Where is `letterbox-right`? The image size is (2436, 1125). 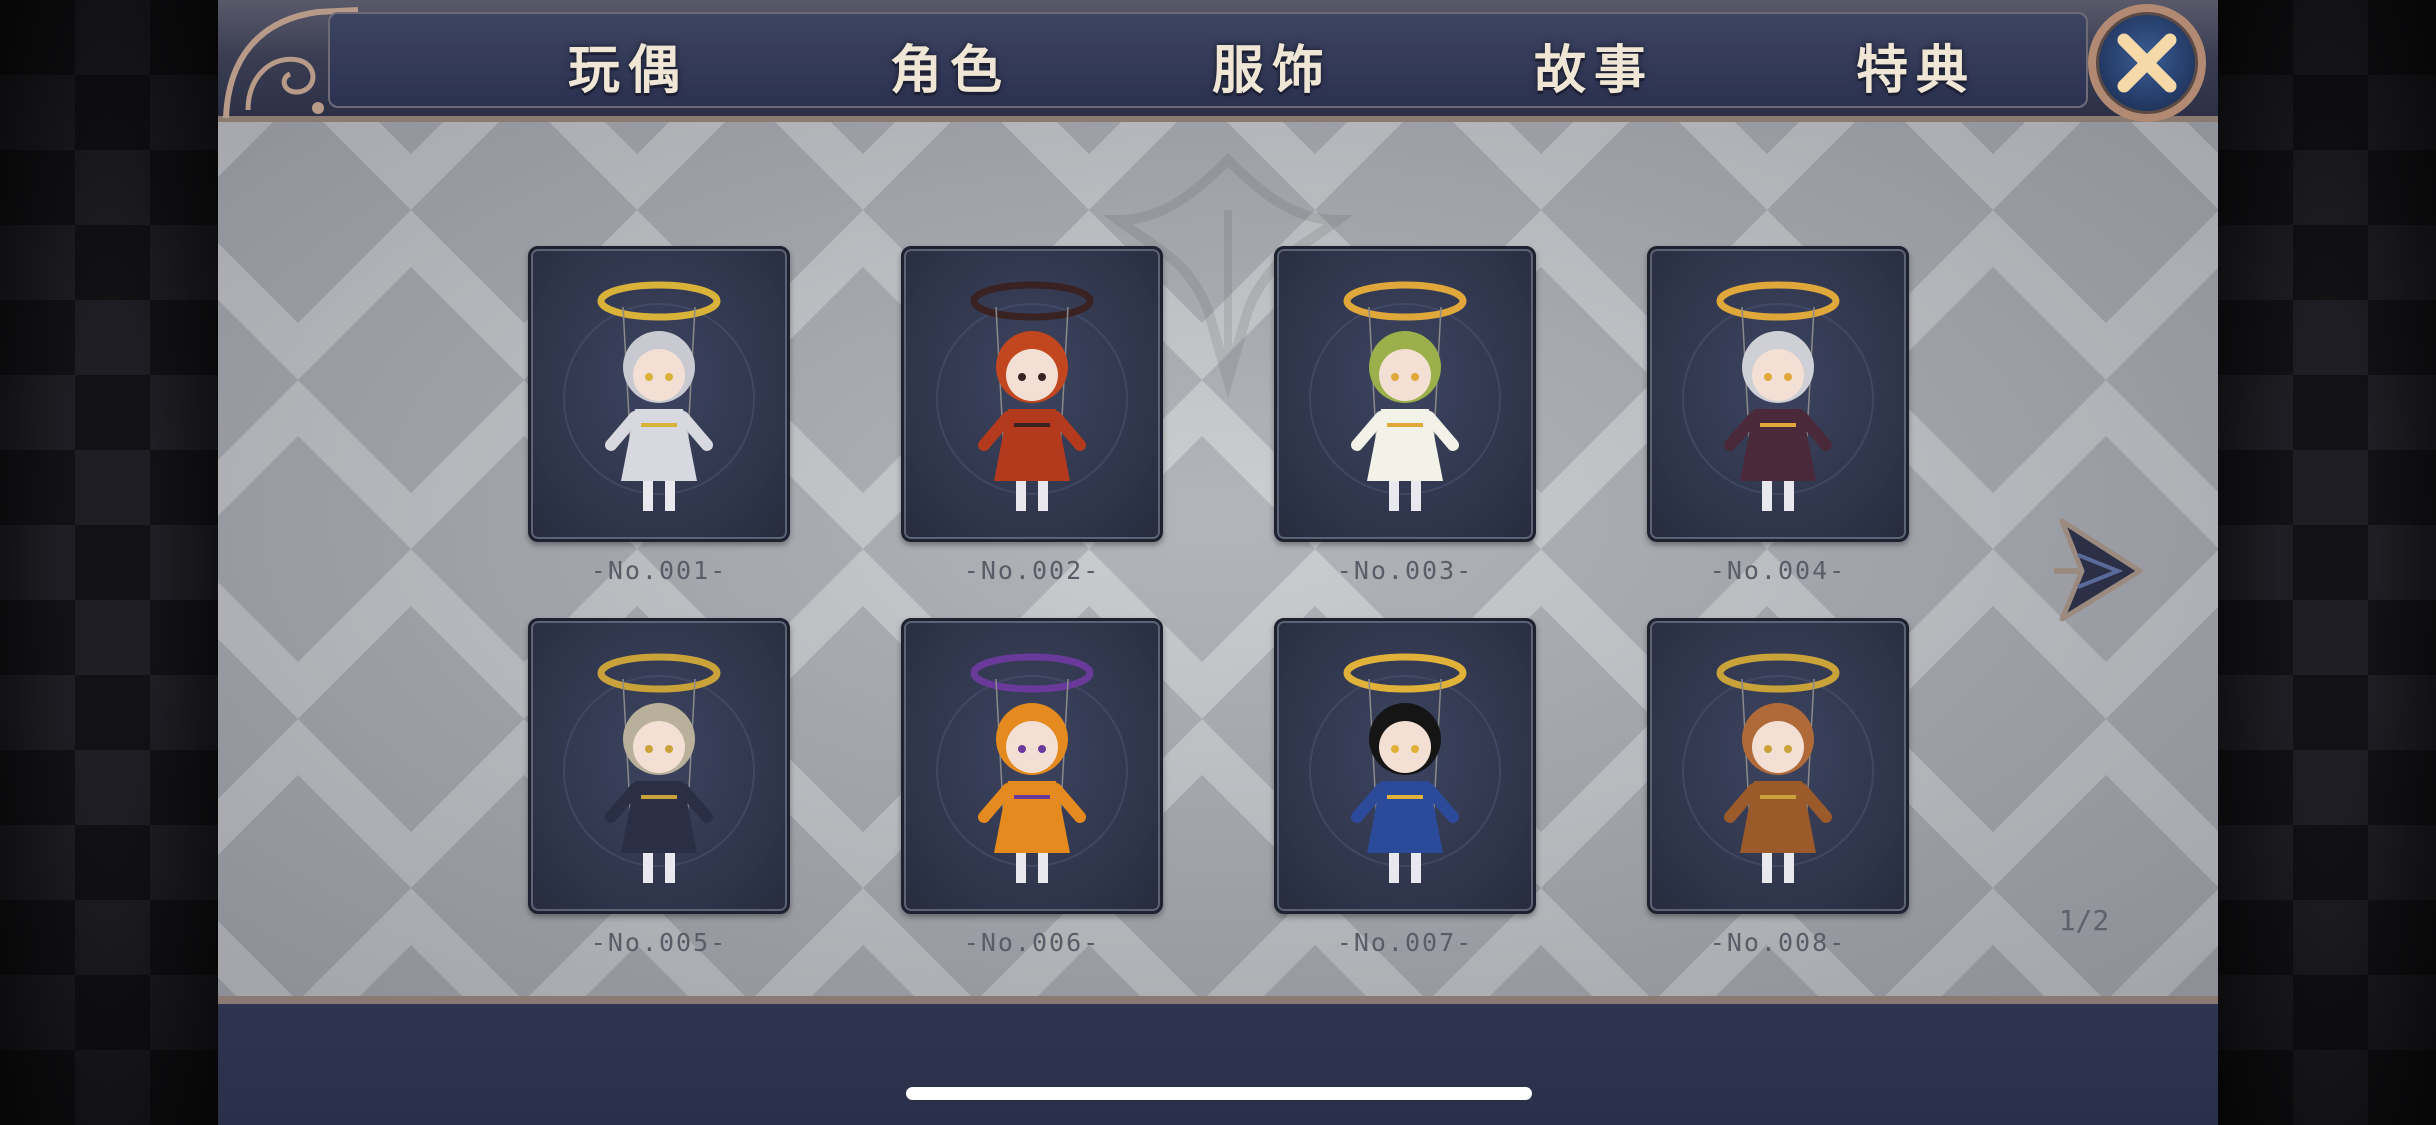 letterbox-right is located at coordinates (2327, 562).